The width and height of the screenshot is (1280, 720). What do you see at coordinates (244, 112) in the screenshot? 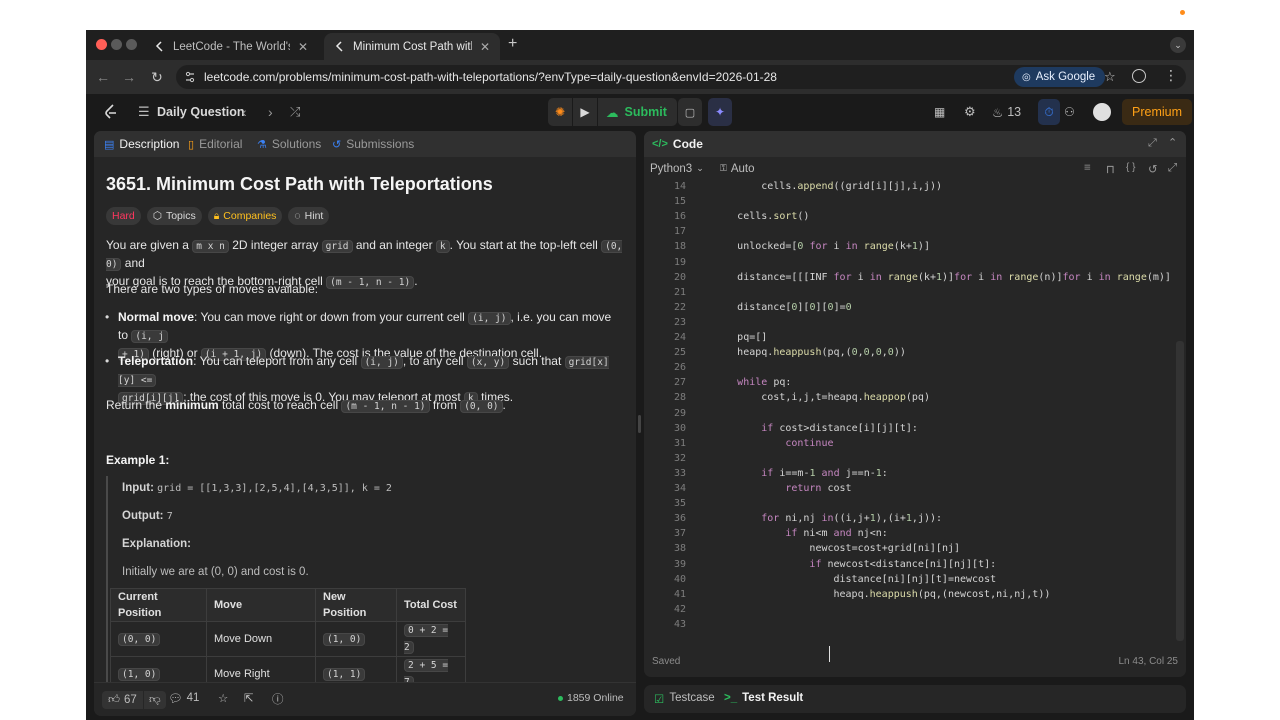
I see `prev-problem-icon: ‹` at bounding box center [244, 112].